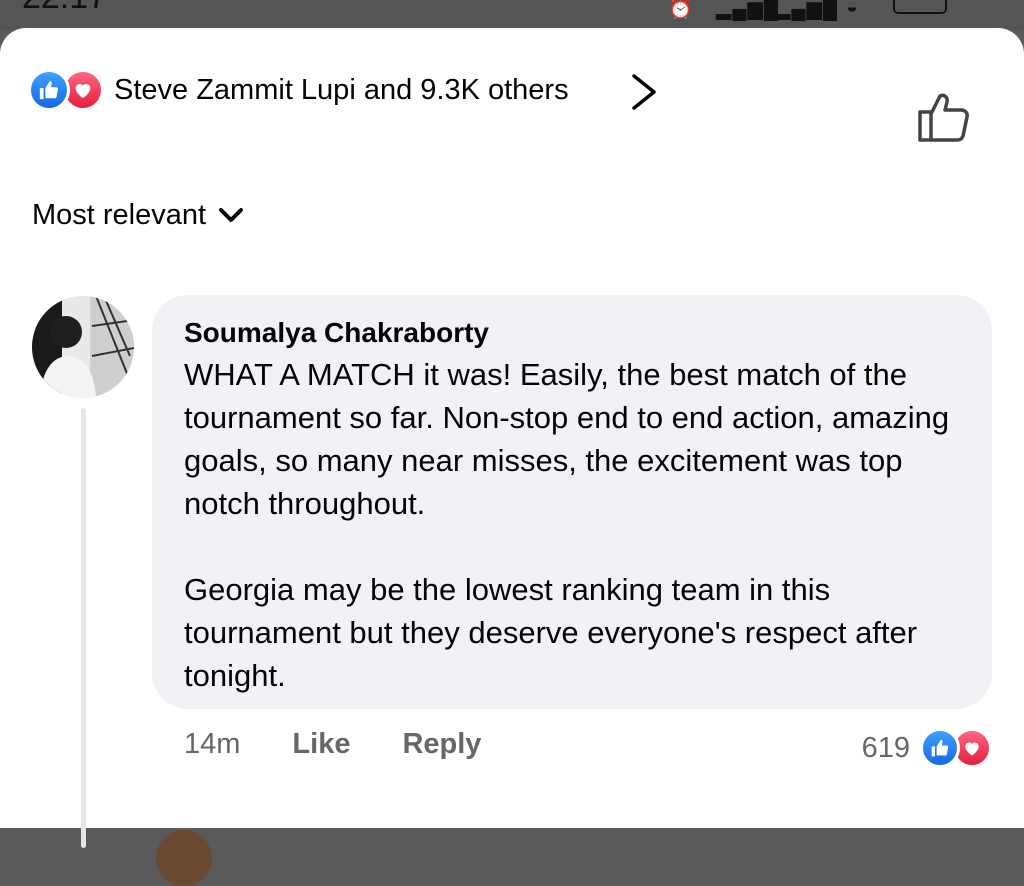  I want to click on sort-dropdown: Most relevant, so click(138, 215).